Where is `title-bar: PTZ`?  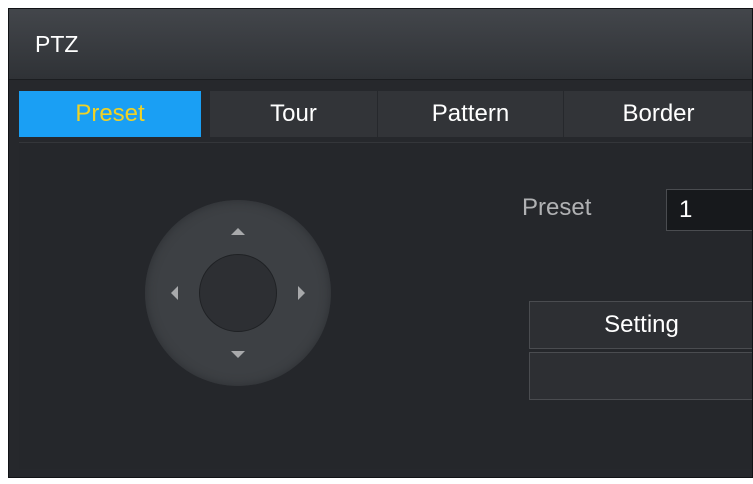 title-bar: PTZ is located at coordinates (380, 44).